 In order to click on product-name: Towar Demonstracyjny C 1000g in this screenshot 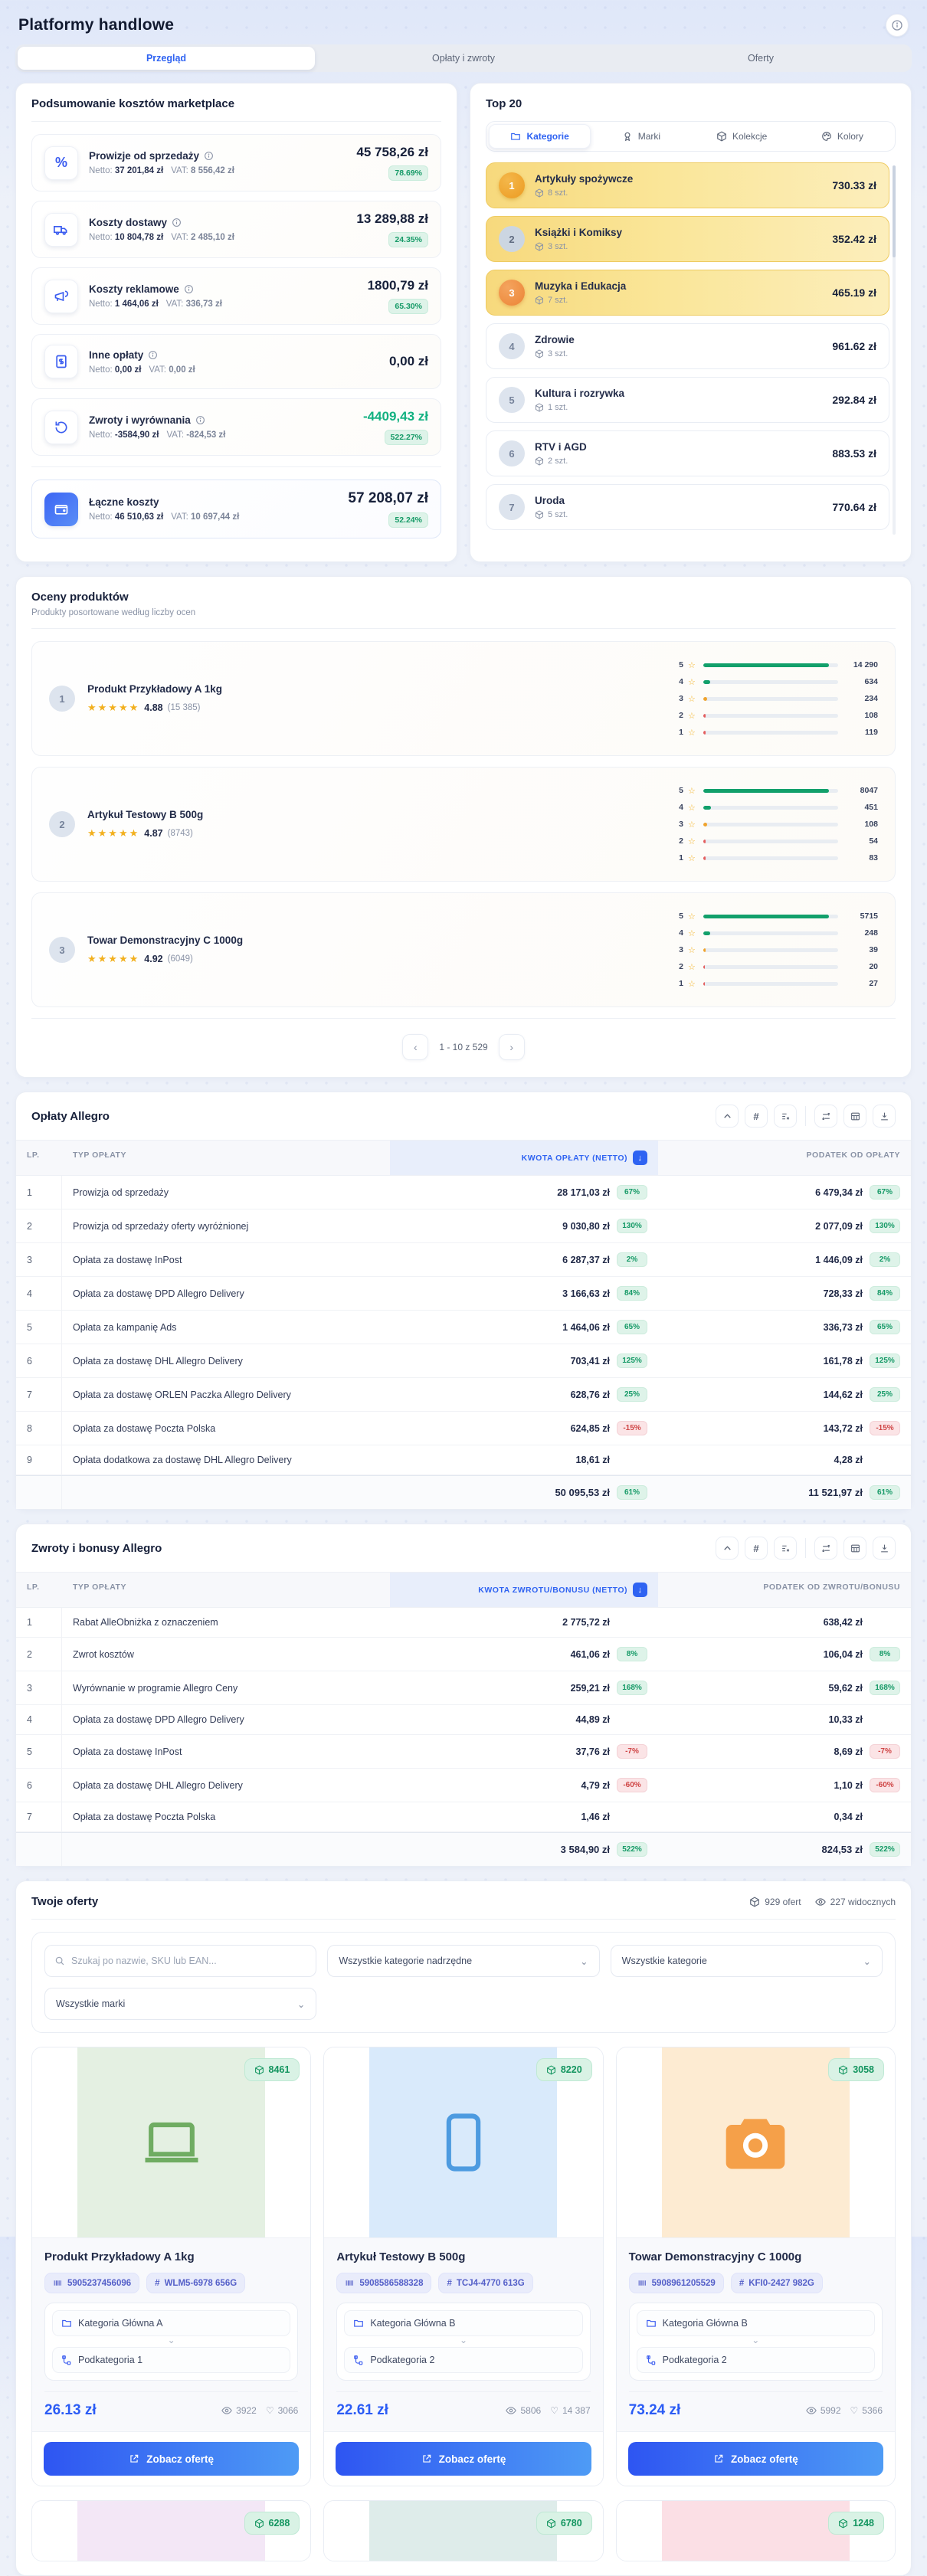, I will do `click(165, 940)`.